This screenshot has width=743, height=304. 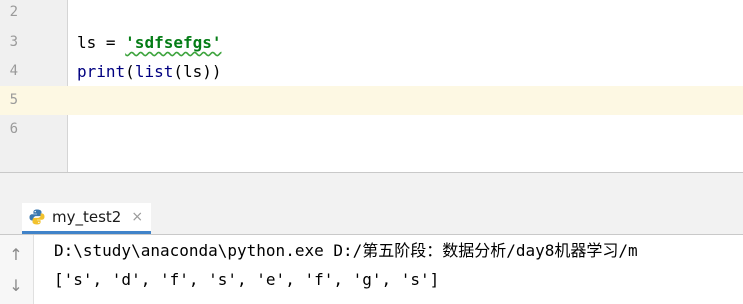 What do you see at coordinates (247, 279) in the screenshot?
I see `console-output-line: ['s', 'd', 'f', 's', 'e', 'f', 'g', 's']` at bounding box center [247, 279].